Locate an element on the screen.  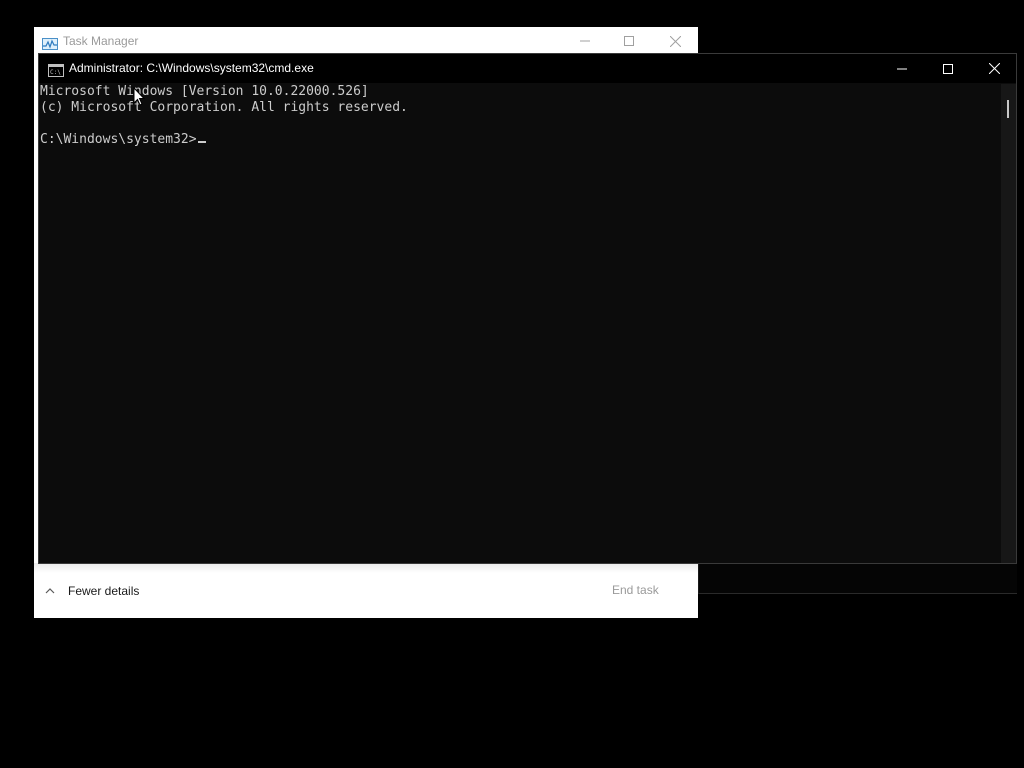
task-manager-maximize-button is located at coordinates (629, 41).